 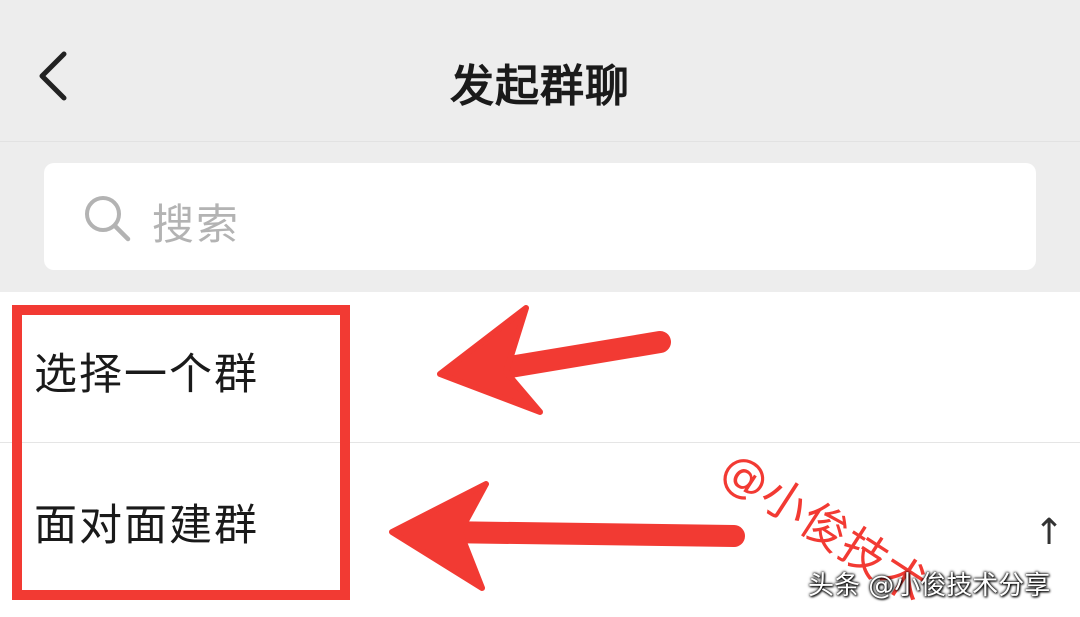 What do you see at coordinates (1049, 532) in the screenshot?
I see `scroll-to-top-icon: ↑` at bounding box center [1049, 532].